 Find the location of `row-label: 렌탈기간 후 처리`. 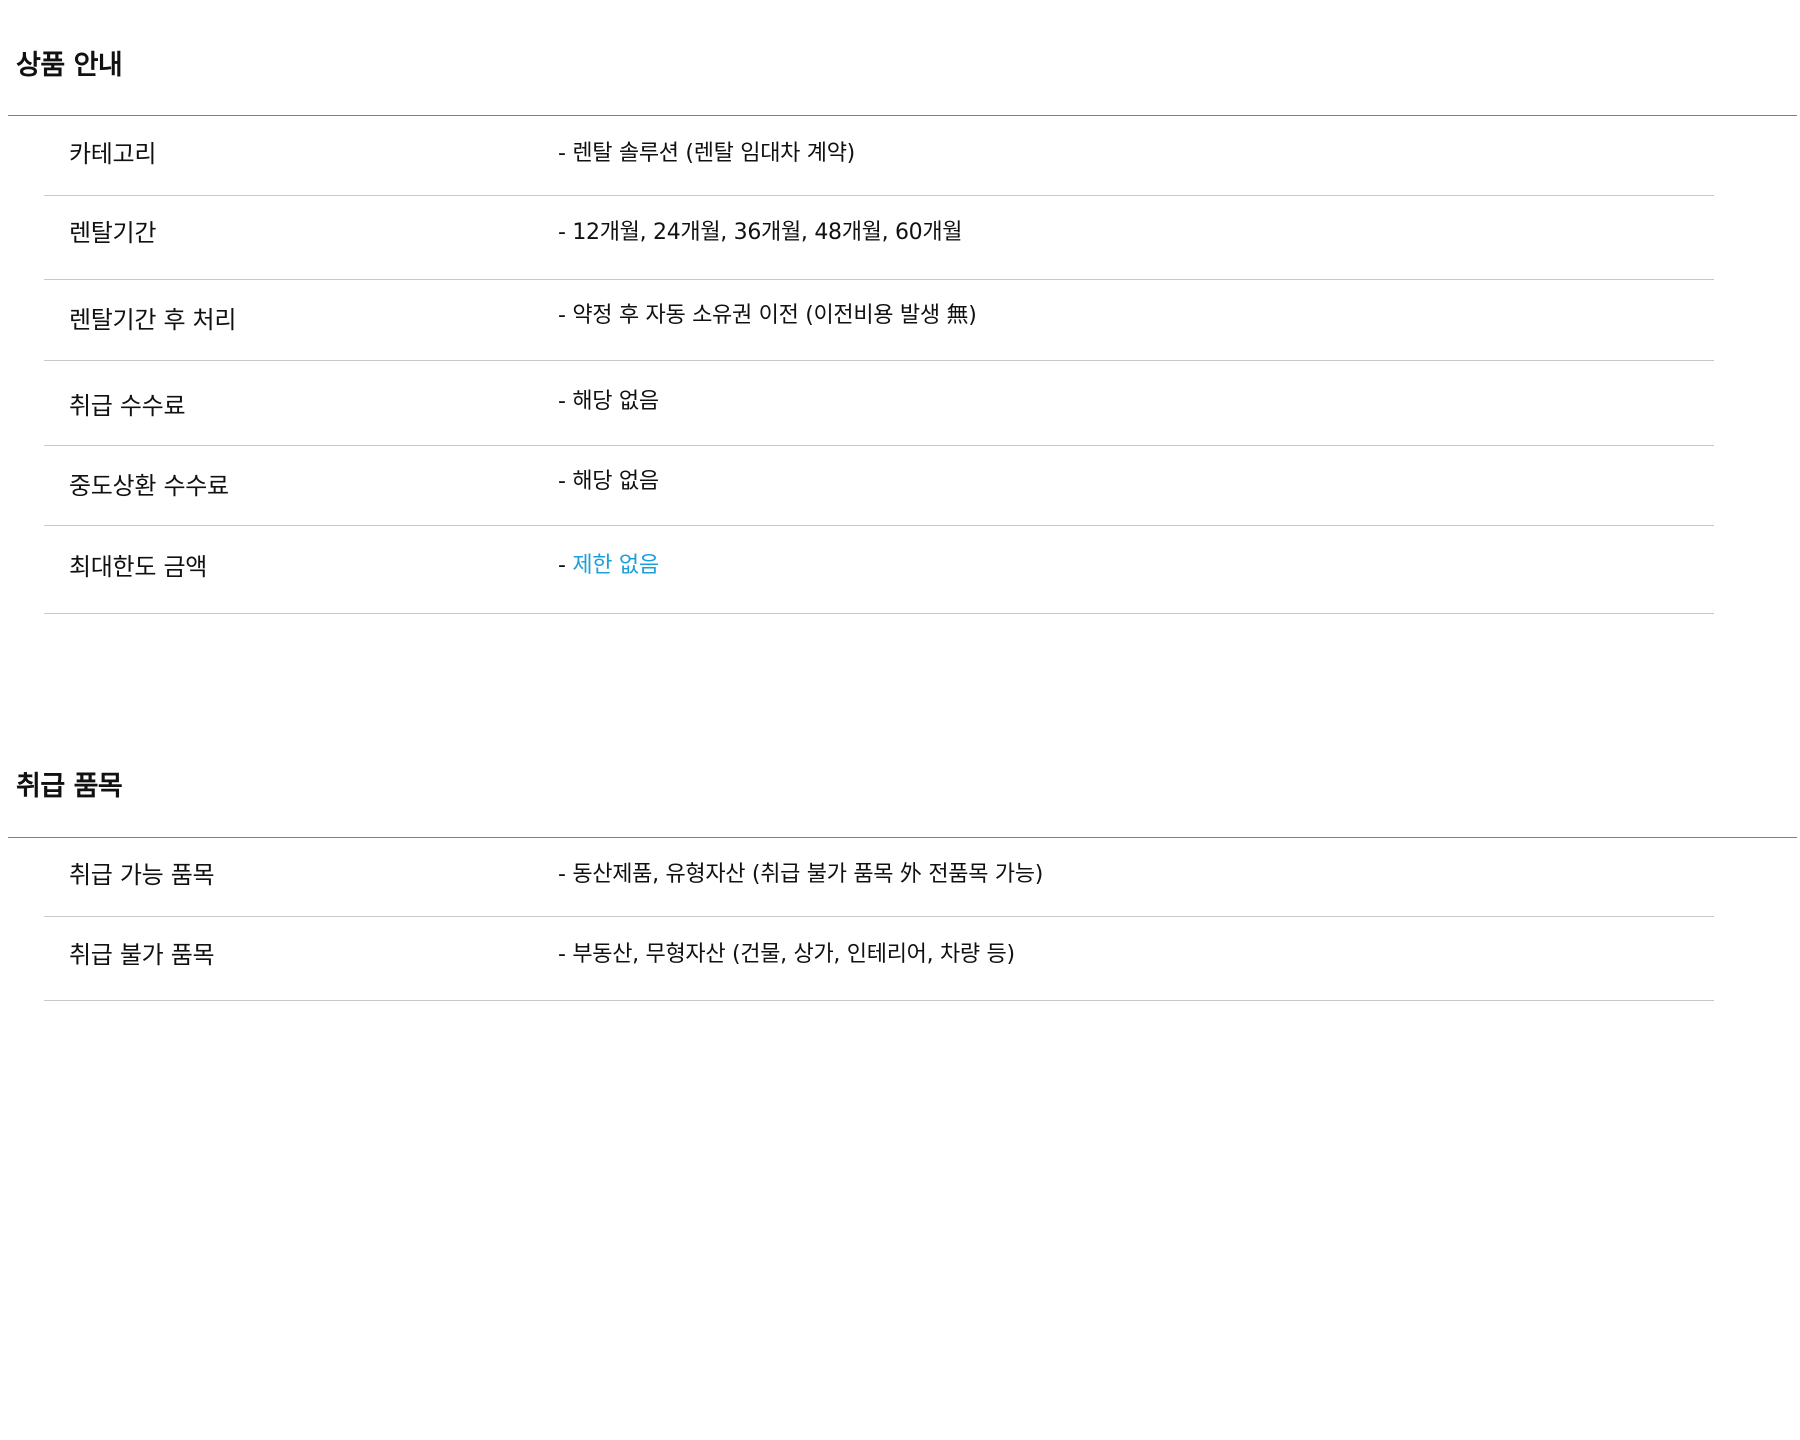

row-label: 렌탈기간 후 처리 is located at coordinates (153, 320).